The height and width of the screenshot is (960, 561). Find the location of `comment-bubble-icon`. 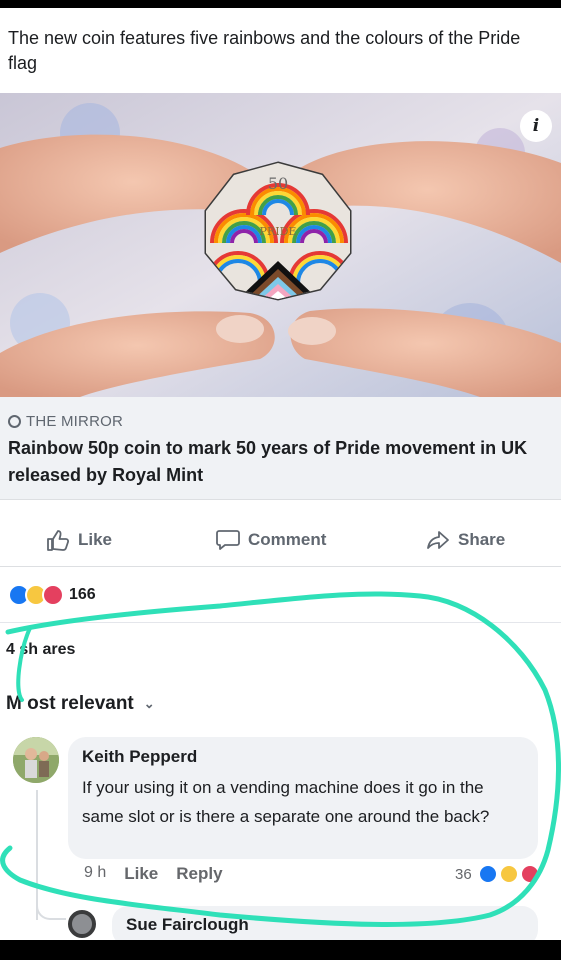

comment-bubble-icon is located at coordinates (228, 540).